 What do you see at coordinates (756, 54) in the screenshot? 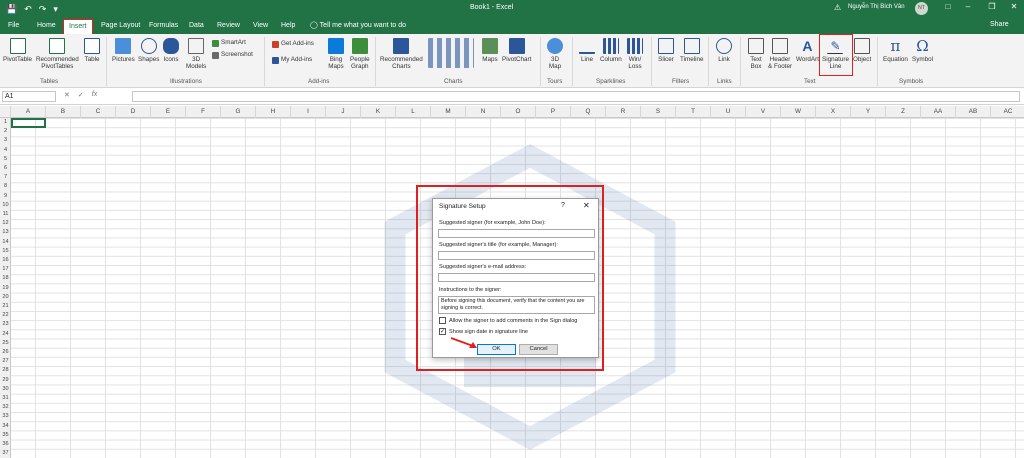
I see `text-box-button: Text Box` at bounding box center [756, 54].